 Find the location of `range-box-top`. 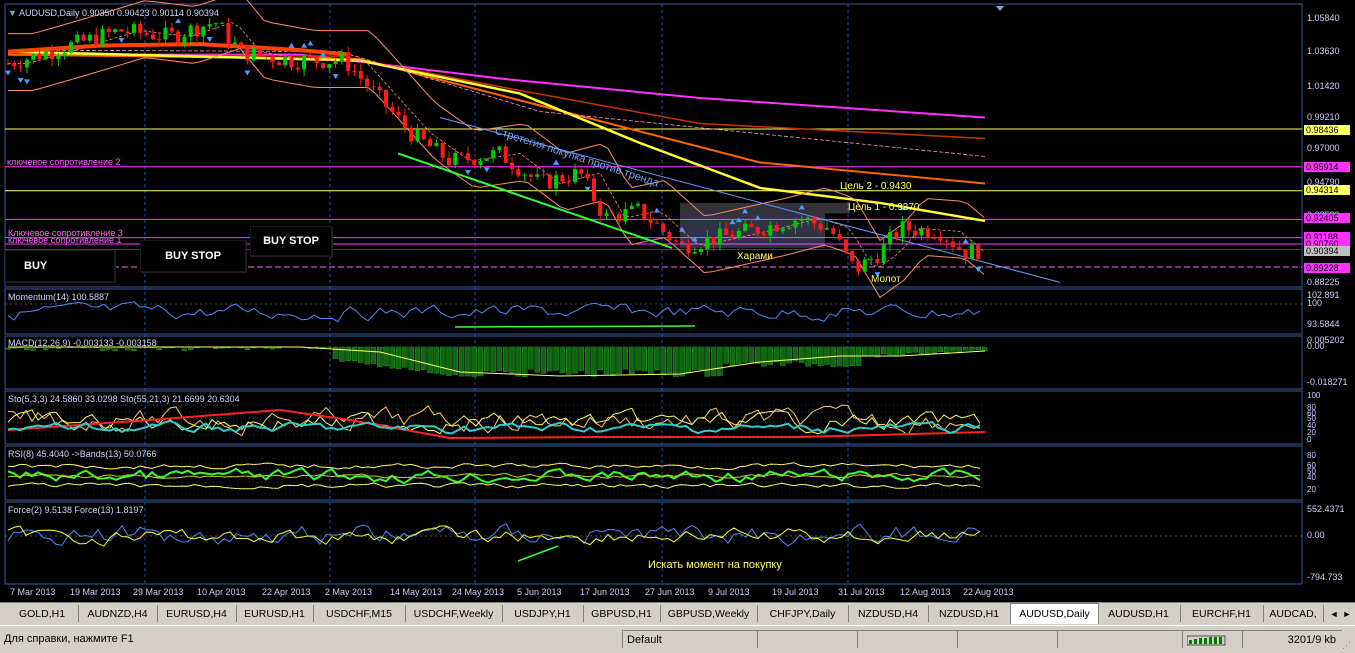

range-box-top is located at coordinates (765, 208).